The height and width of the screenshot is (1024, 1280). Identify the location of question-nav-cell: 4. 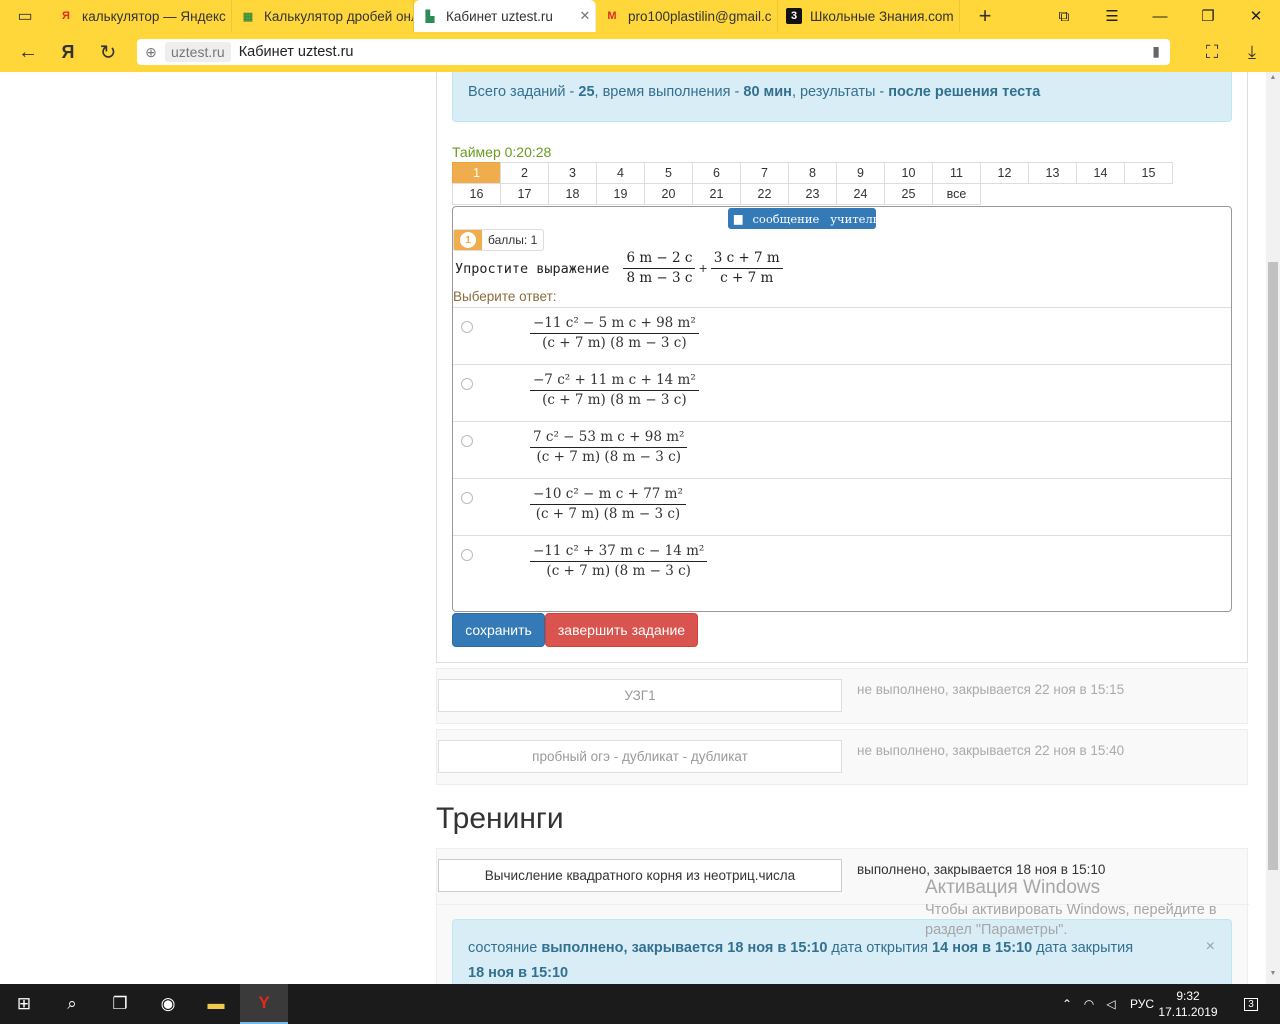
(620, 173).